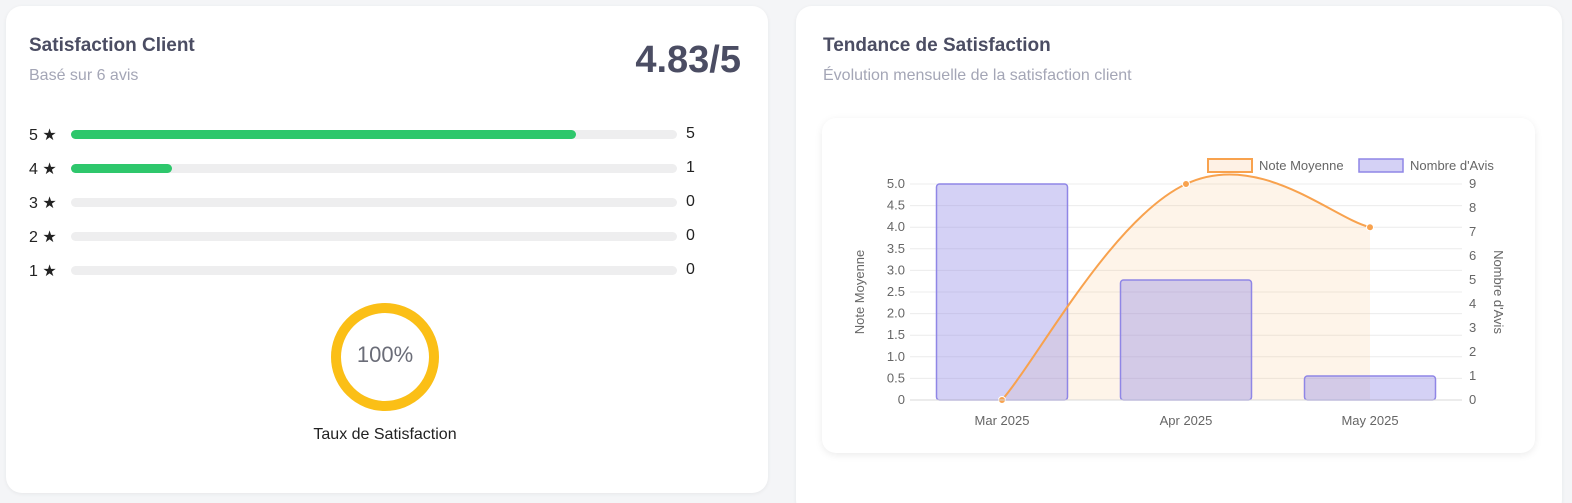 The image size is (1572, 503). Describe the element at coordinates (43, 271) in the screenshot. I see `rating-label: 1 ★` at that location.